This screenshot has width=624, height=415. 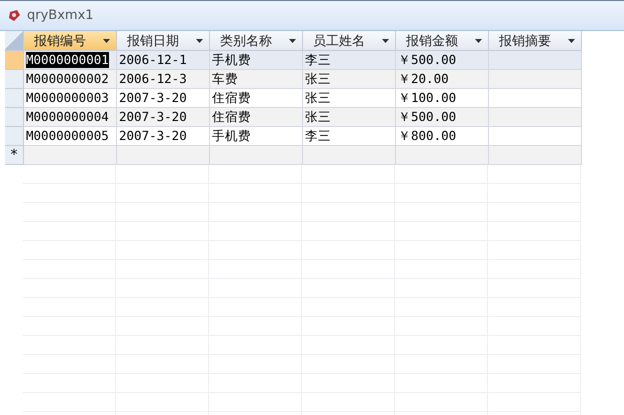 What do you see at coordinates (349, 41) in the screenshot?
I see `column-header: 员工姓名` at bounding box center [349, 41].